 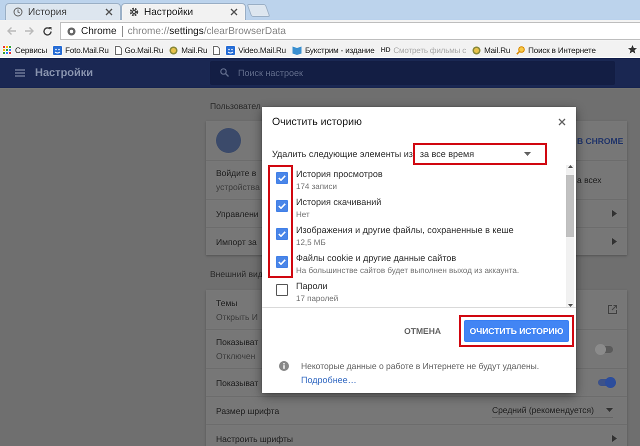 What do you see at coordinates (238, 187) in the screenshot?
I see `setting-description: устройства` at bounding box center [238, 187].